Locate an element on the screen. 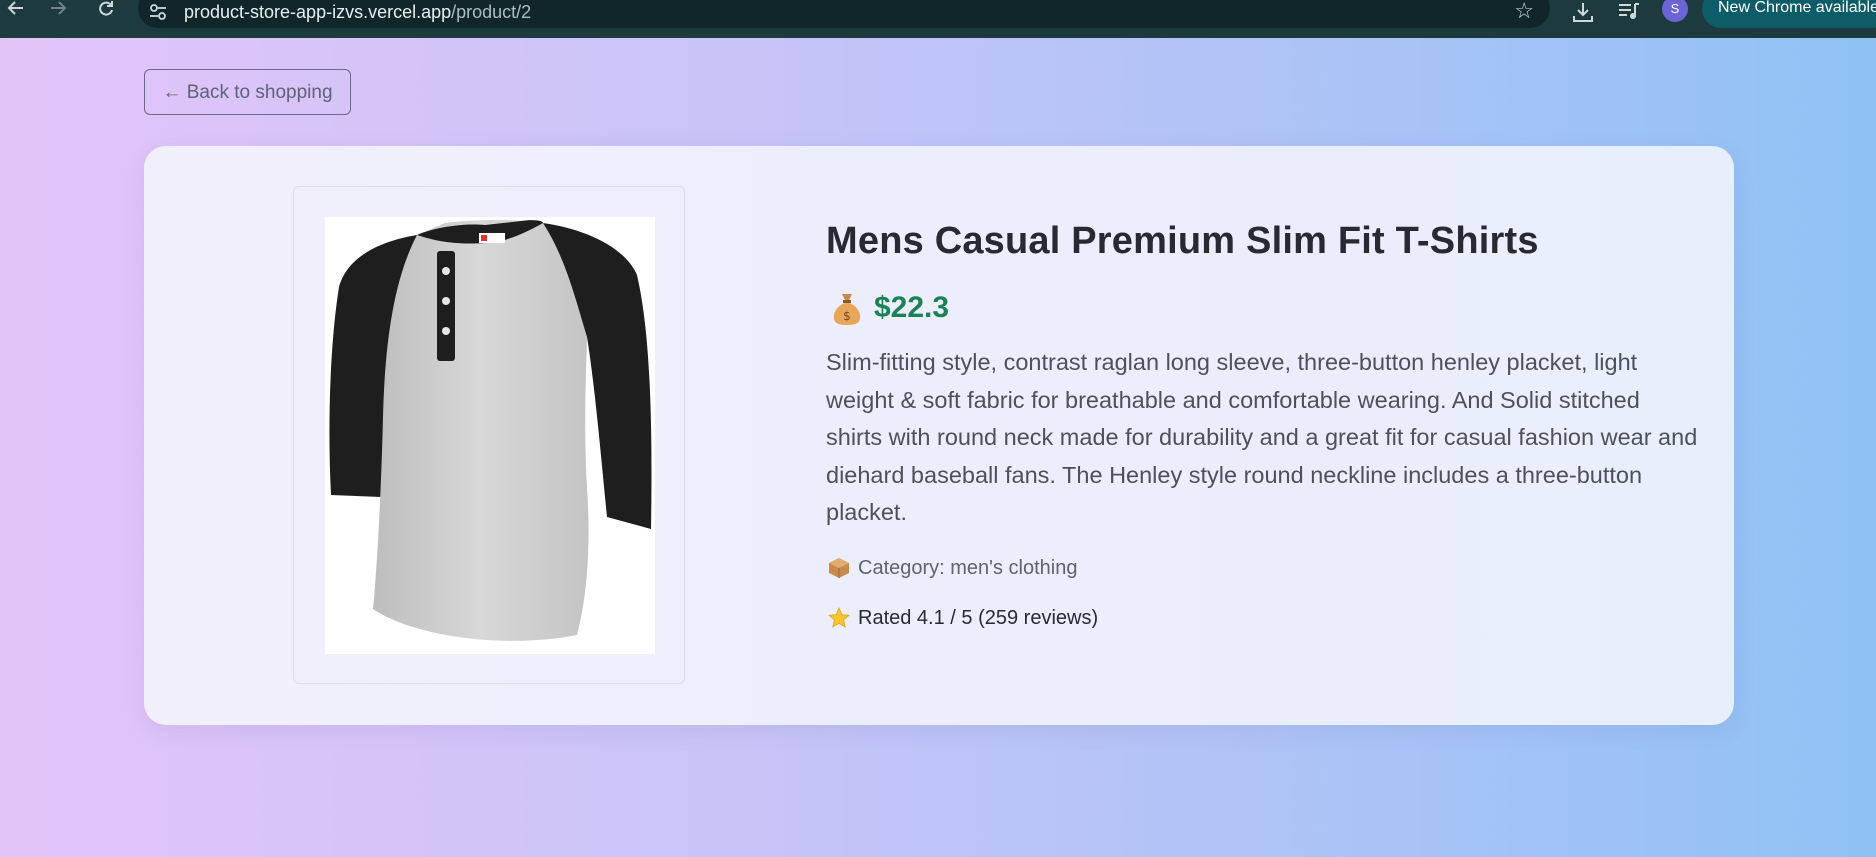 This screenshot has width=1876, height=857. product-title: Mens Casual Premium Slim Fit T-Shirts is located at coordinates (1182, 241).